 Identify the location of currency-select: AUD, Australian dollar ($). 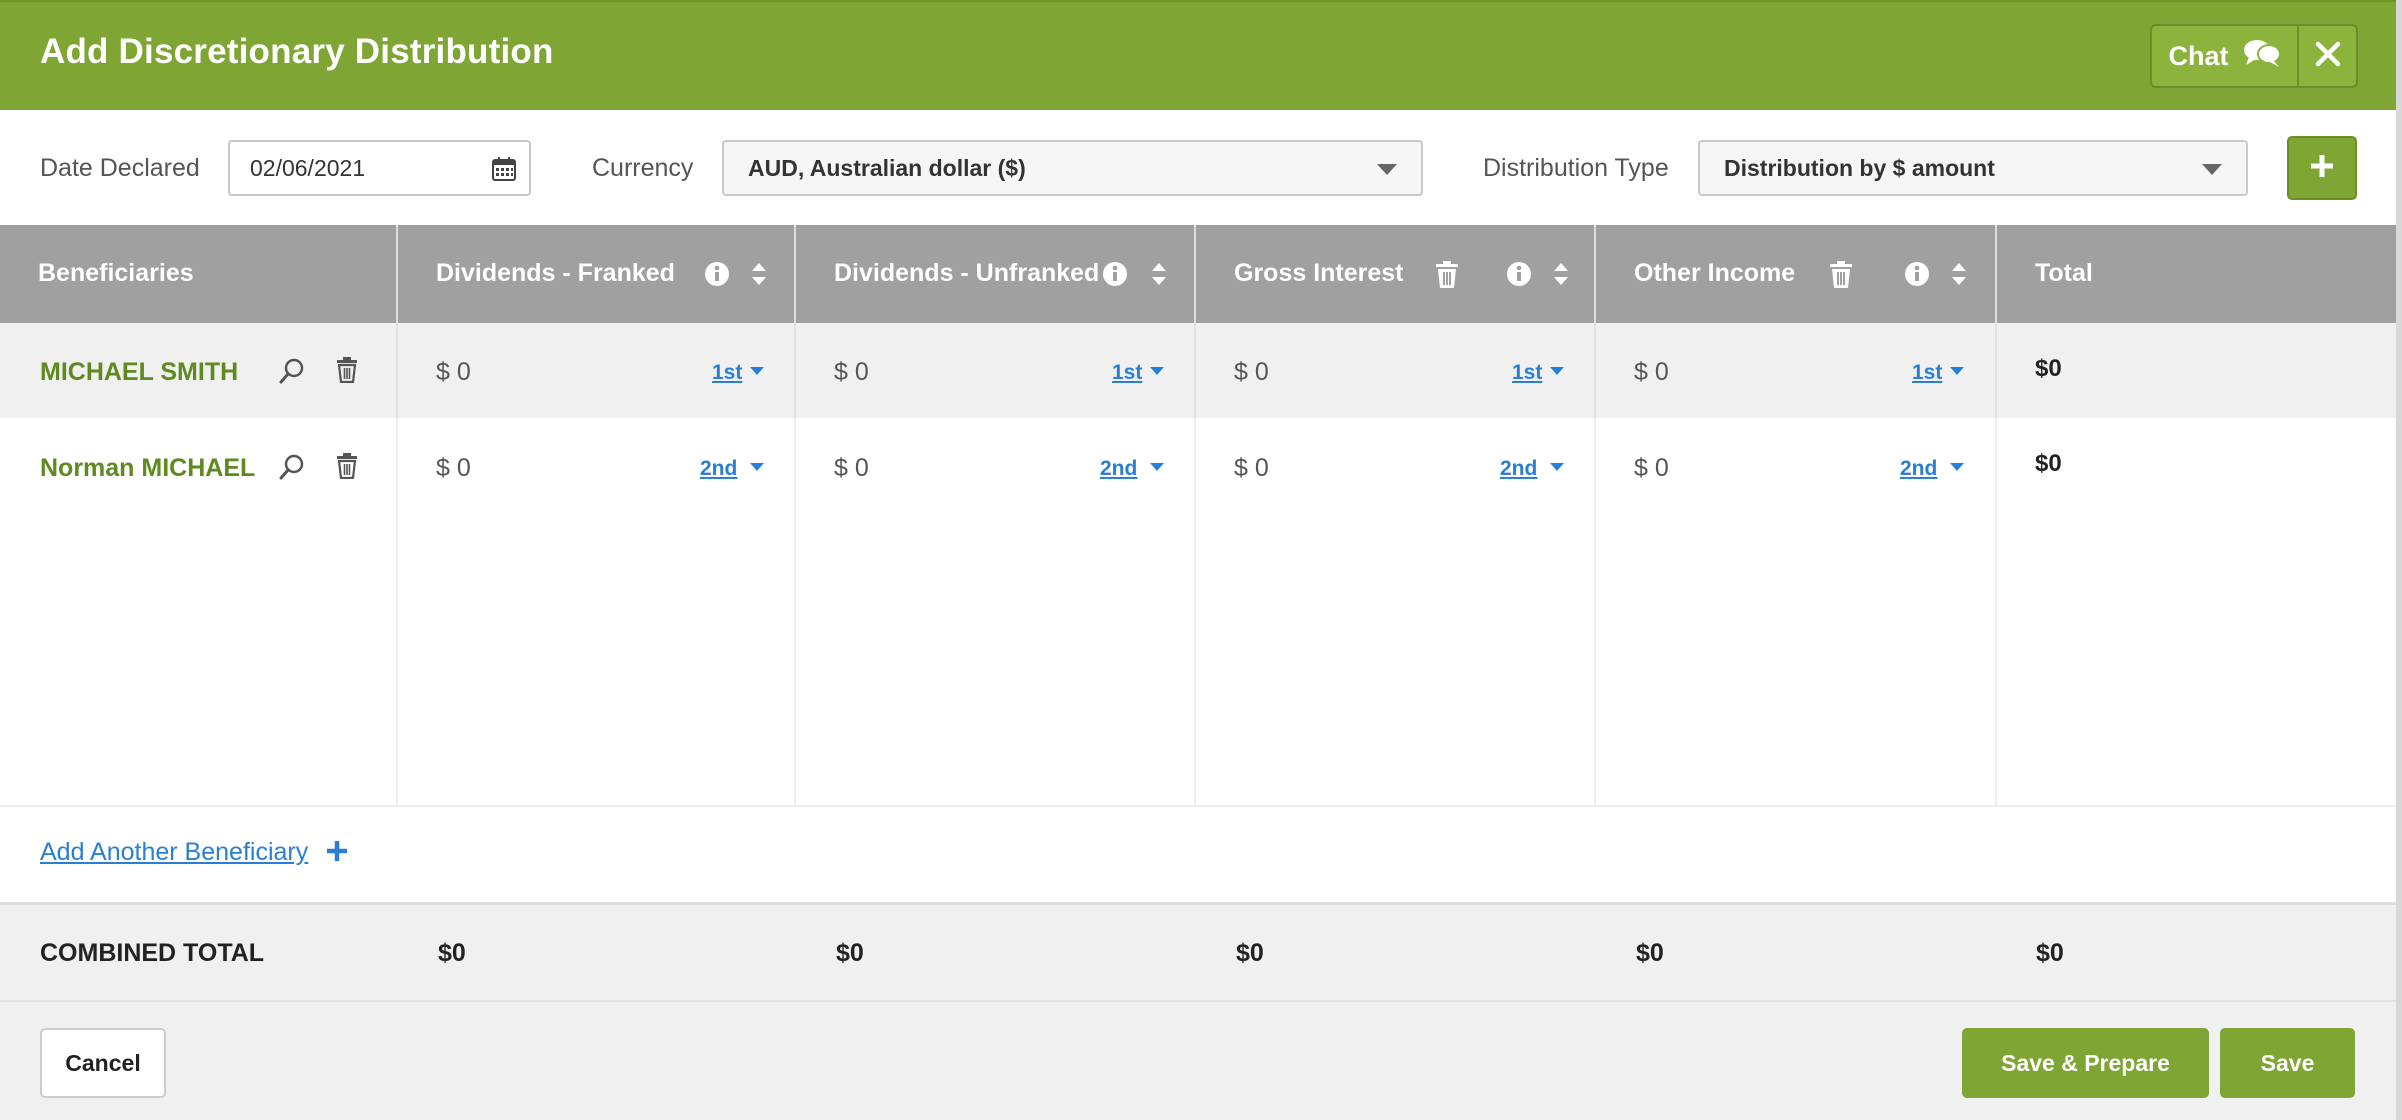
(1072, 168).